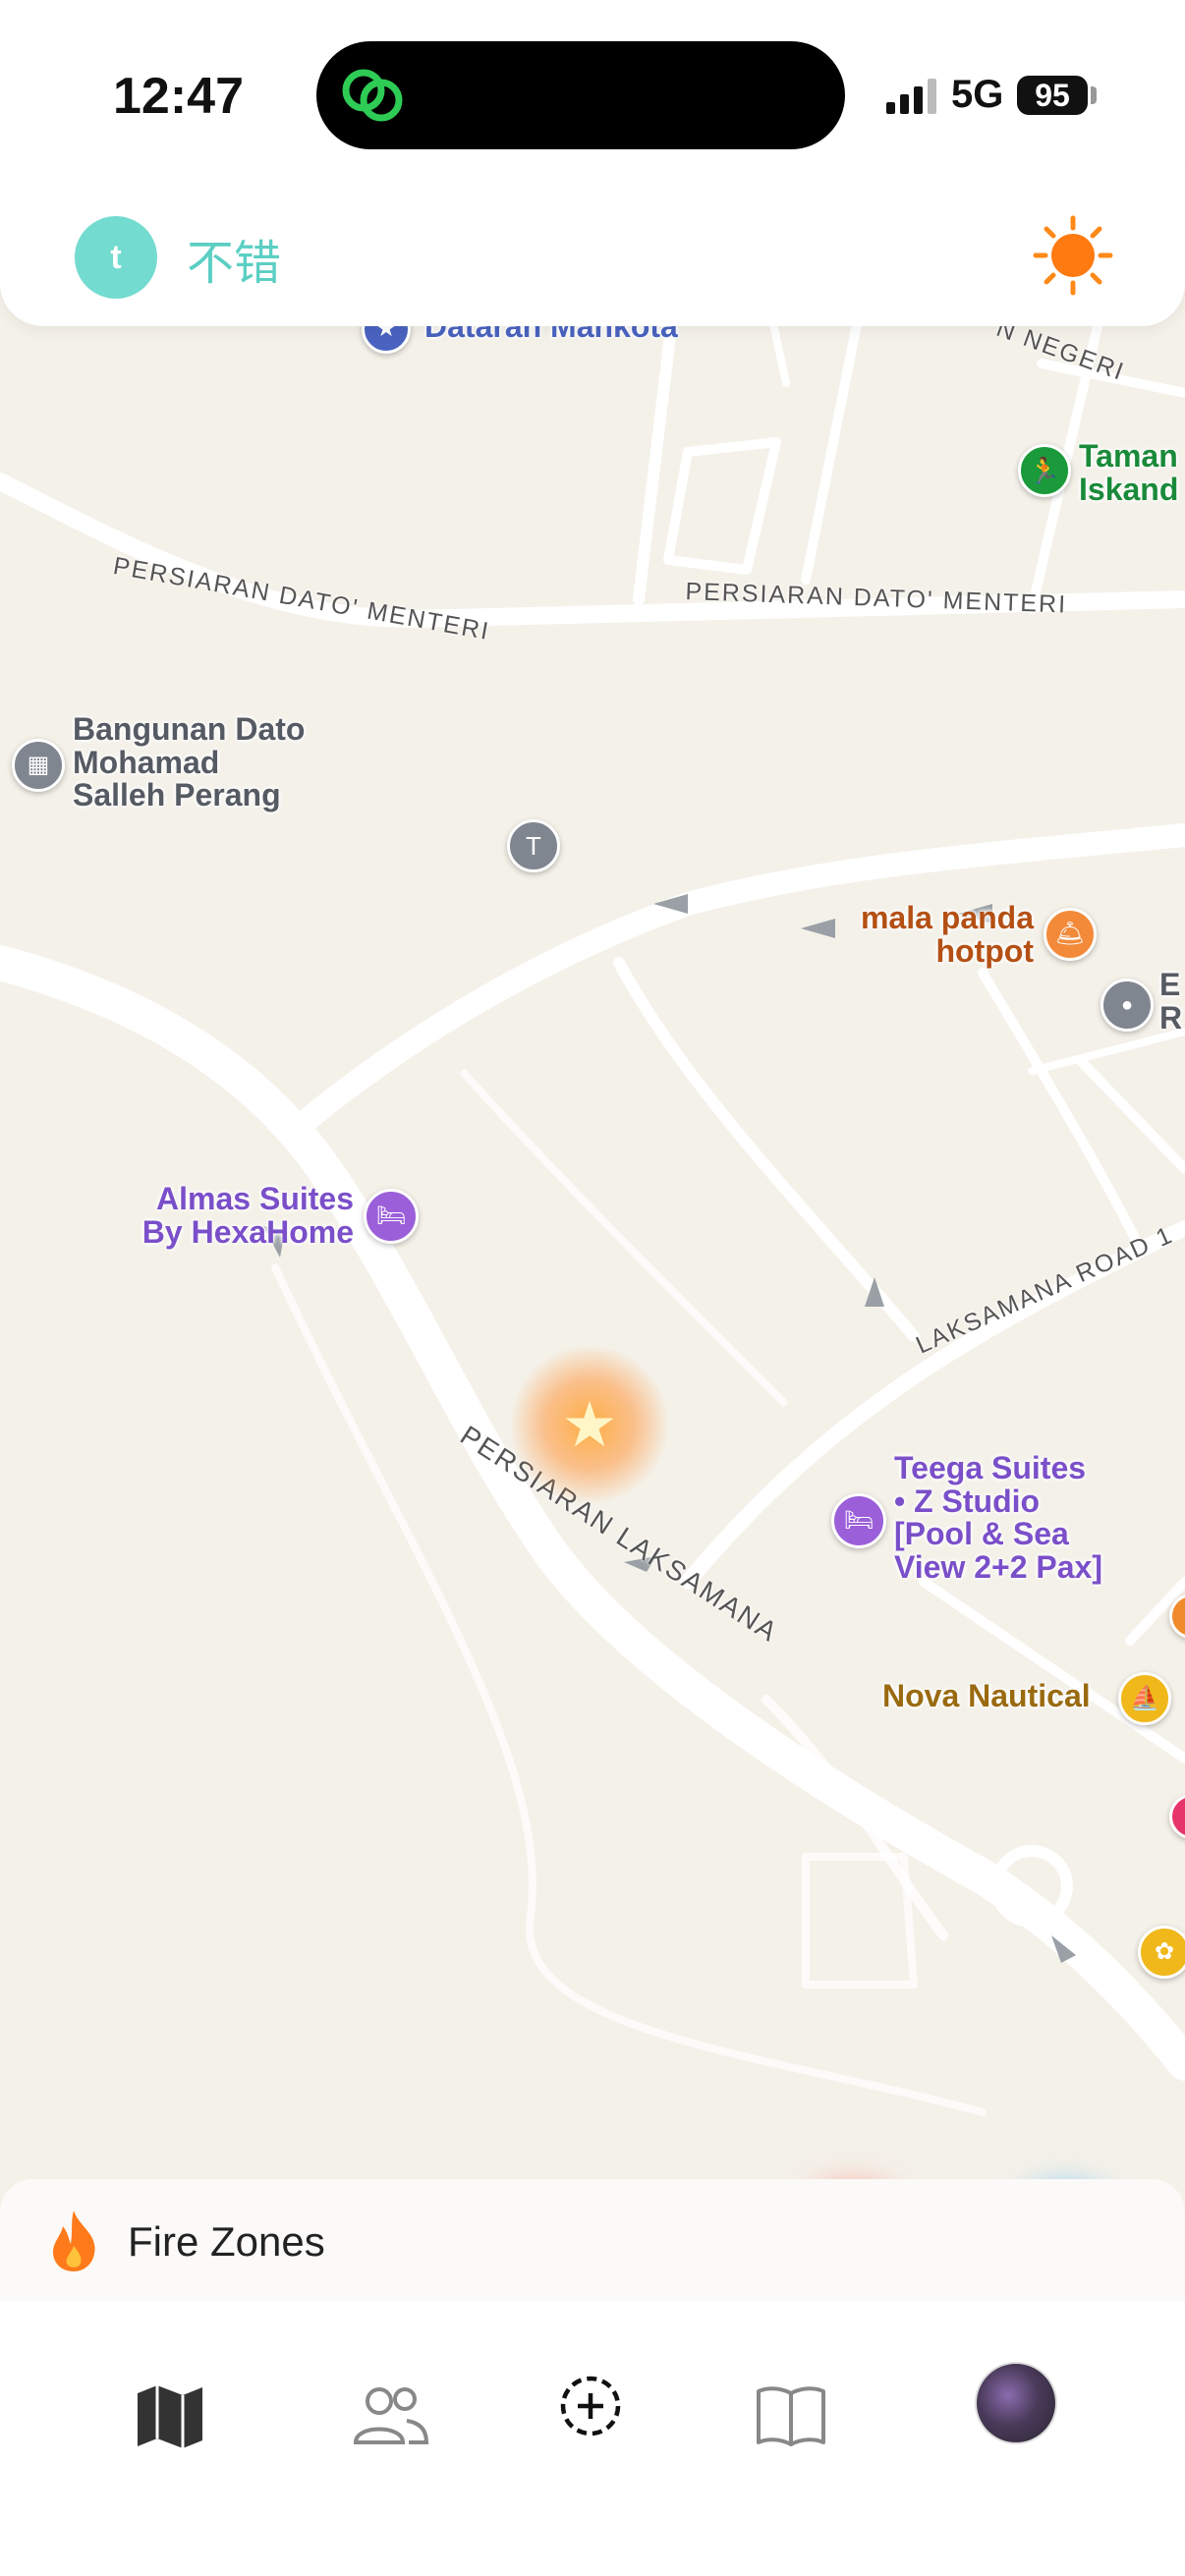 Image resolution: width=1185 pixels, height=2576 pixels. What do you see at coordinates (179, 96) in the screenshot?
I see `status-time: 12:47` at bounding box center [179, 96].